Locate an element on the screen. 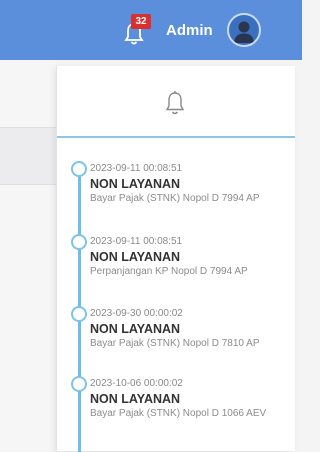 This screenshot has height=452, width=320. user-avatar-icon is located at coordinates (244, 32).